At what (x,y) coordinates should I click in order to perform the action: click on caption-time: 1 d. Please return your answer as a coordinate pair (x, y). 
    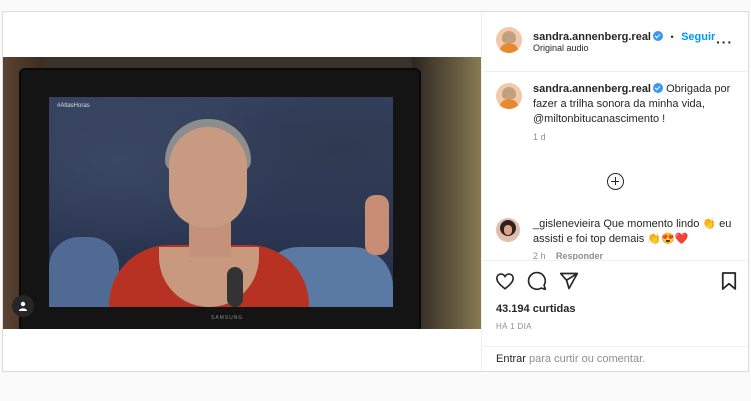
    Looking at the image, I should click on (539, 137).